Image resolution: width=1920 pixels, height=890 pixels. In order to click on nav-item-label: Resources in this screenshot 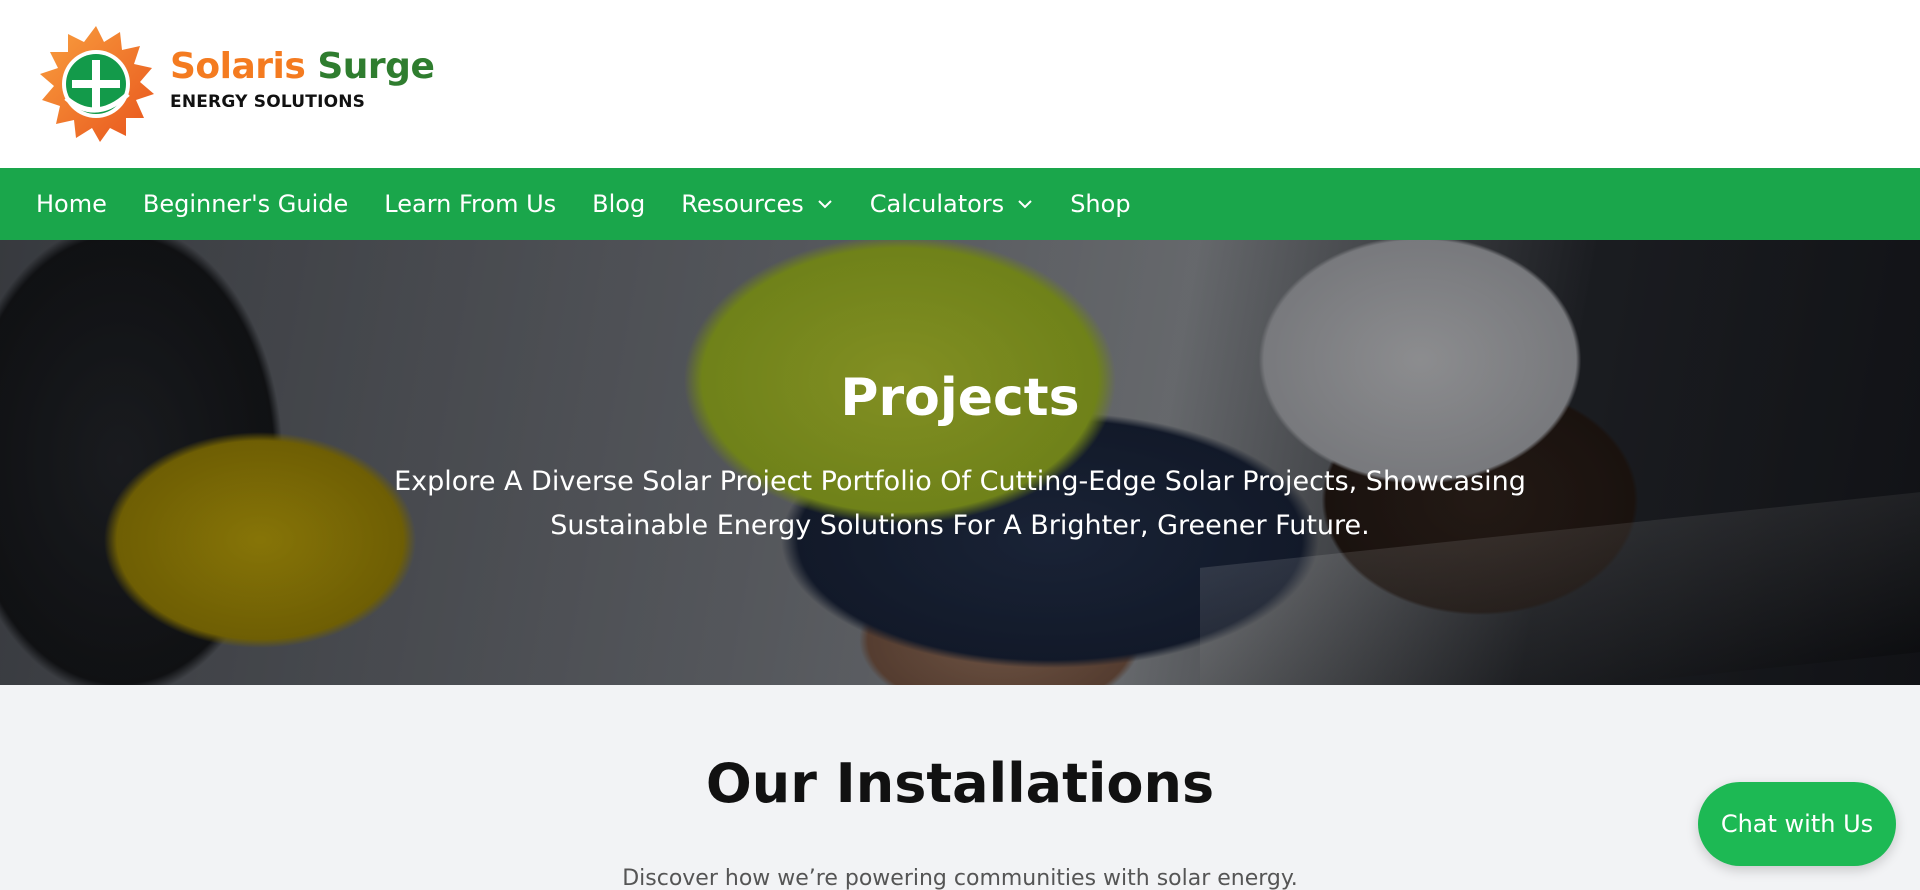, I will do `click(742, 204)`.